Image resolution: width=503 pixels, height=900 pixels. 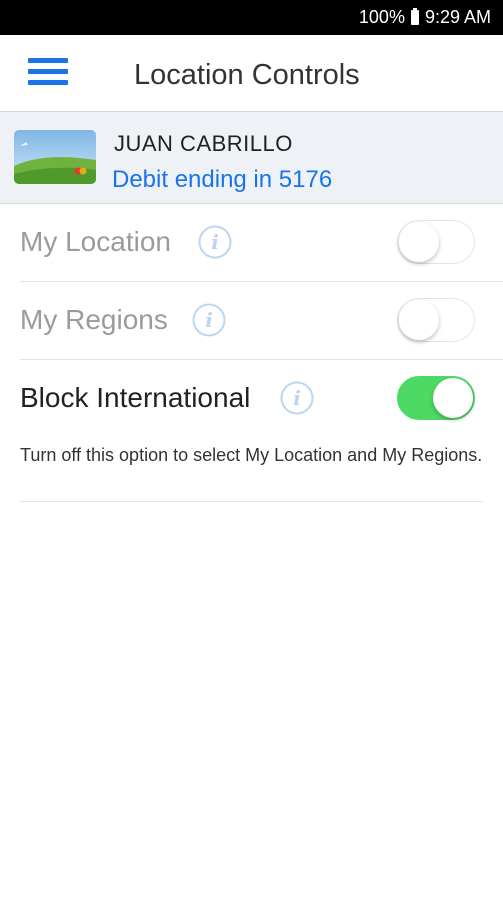 I want to click on app-bar: Location Controls, so click(x=251, y=73).